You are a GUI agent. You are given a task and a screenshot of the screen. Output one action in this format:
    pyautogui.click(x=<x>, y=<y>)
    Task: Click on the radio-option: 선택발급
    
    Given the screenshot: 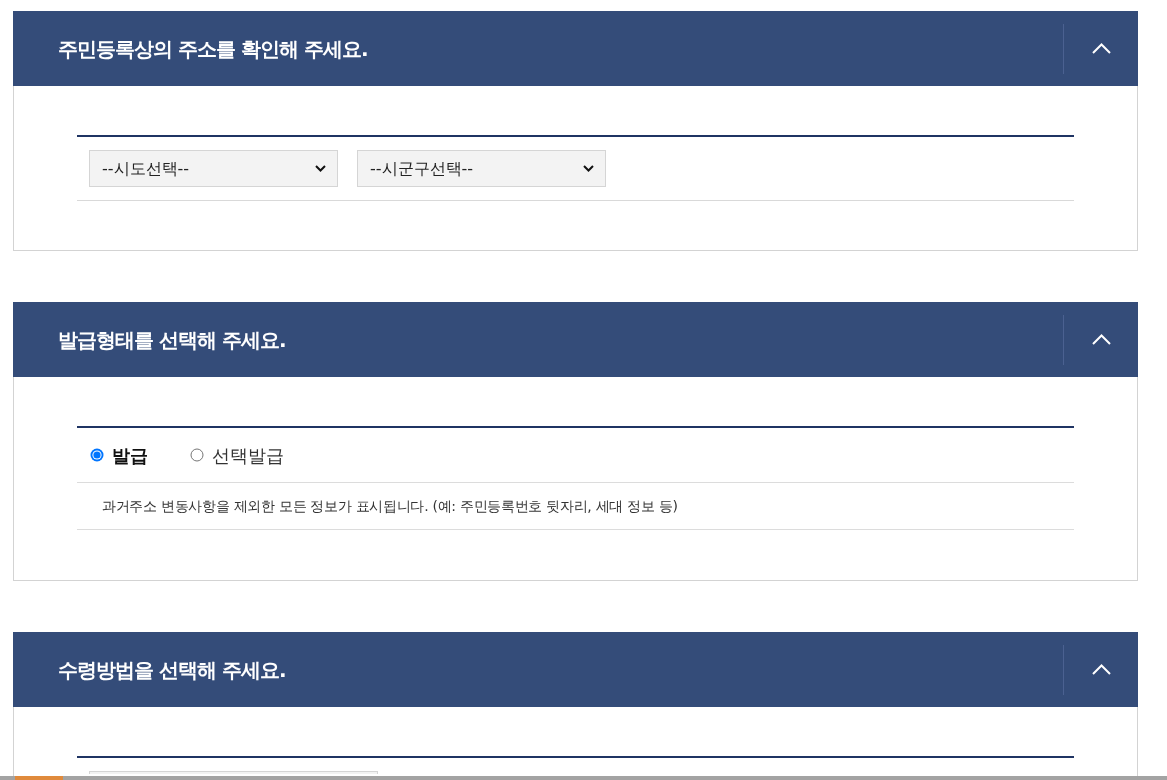 What is the action you would take?
    pyautogui.click(x=237, y=455)
    